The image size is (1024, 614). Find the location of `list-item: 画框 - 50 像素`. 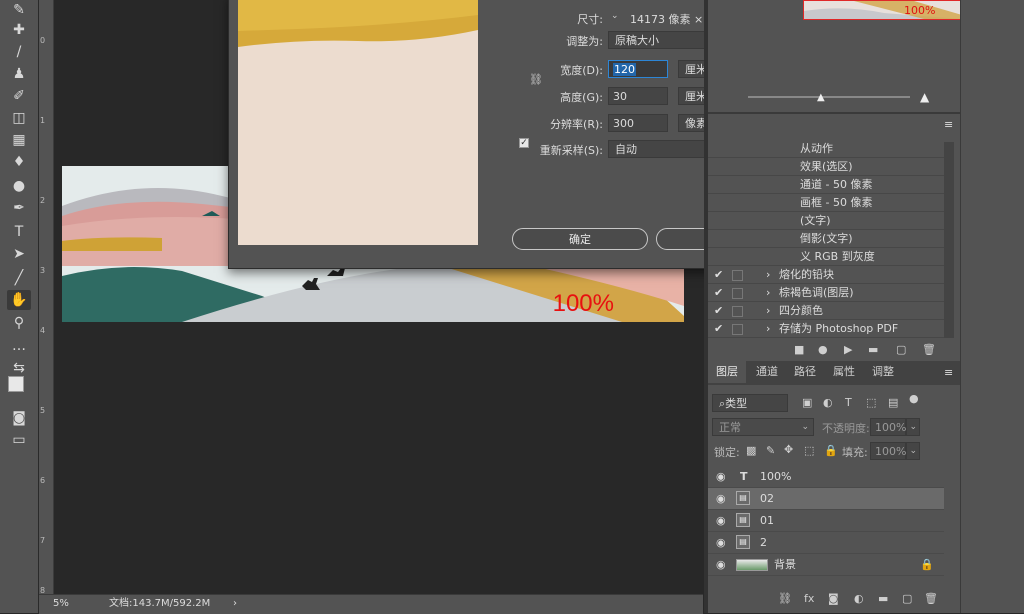

list-item: 画框 - 50 像素 is located at coordinates (828, 203).